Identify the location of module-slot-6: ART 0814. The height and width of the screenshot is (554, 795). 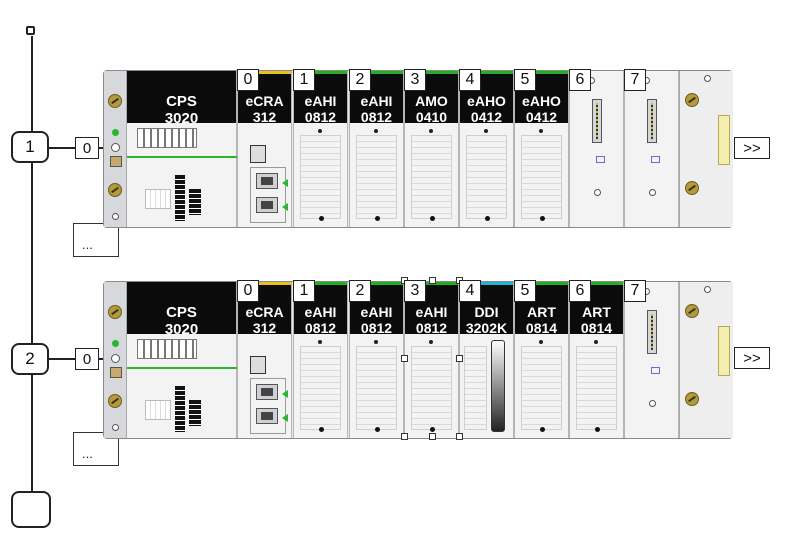
(596, 360).